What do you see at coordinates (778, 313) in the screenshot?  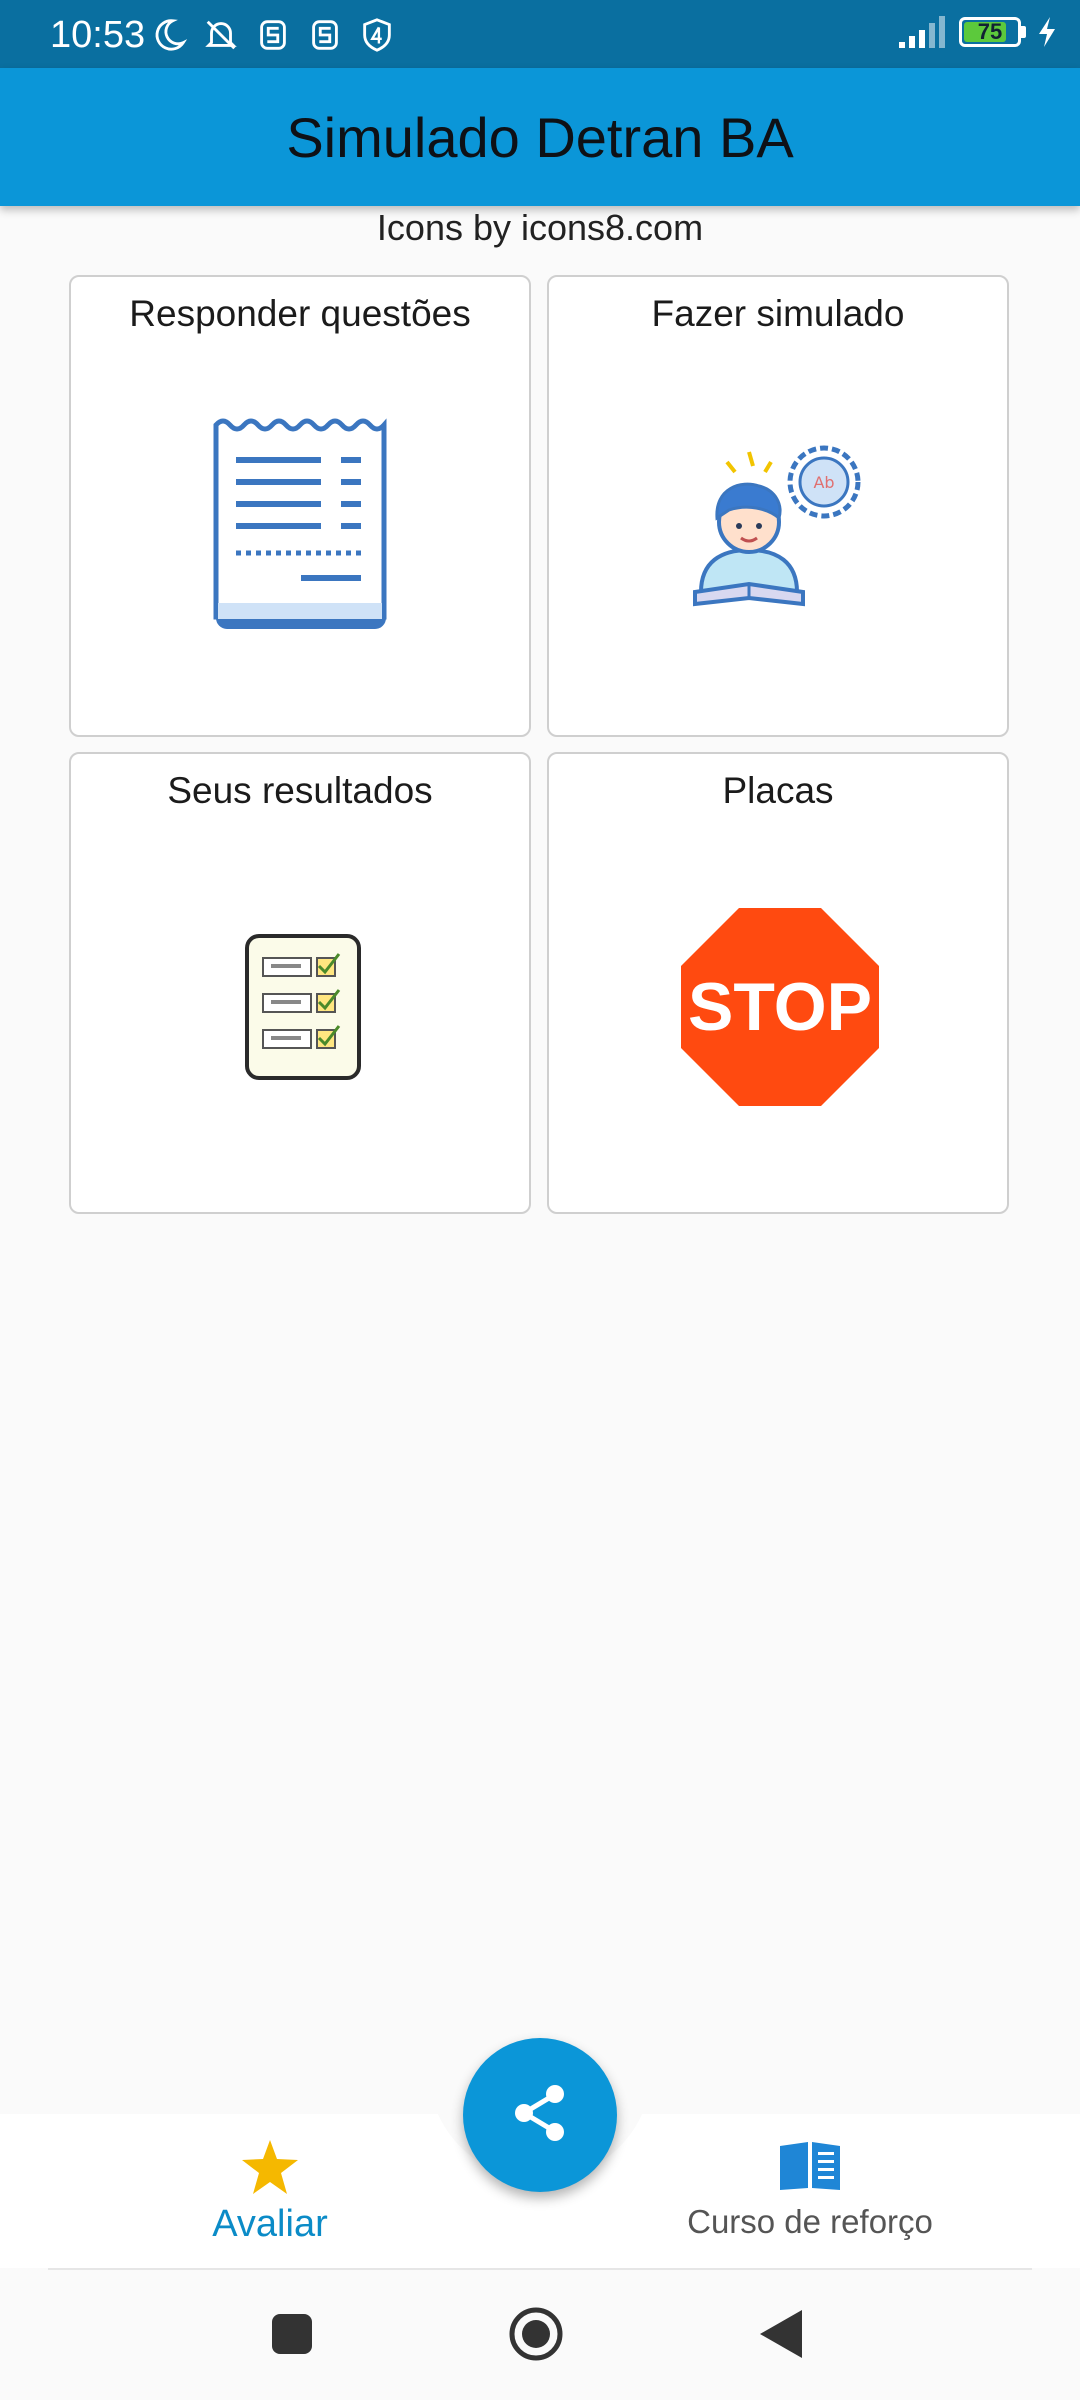 I see `card-title: Fazer simulado` at bounding box center [778, 313].